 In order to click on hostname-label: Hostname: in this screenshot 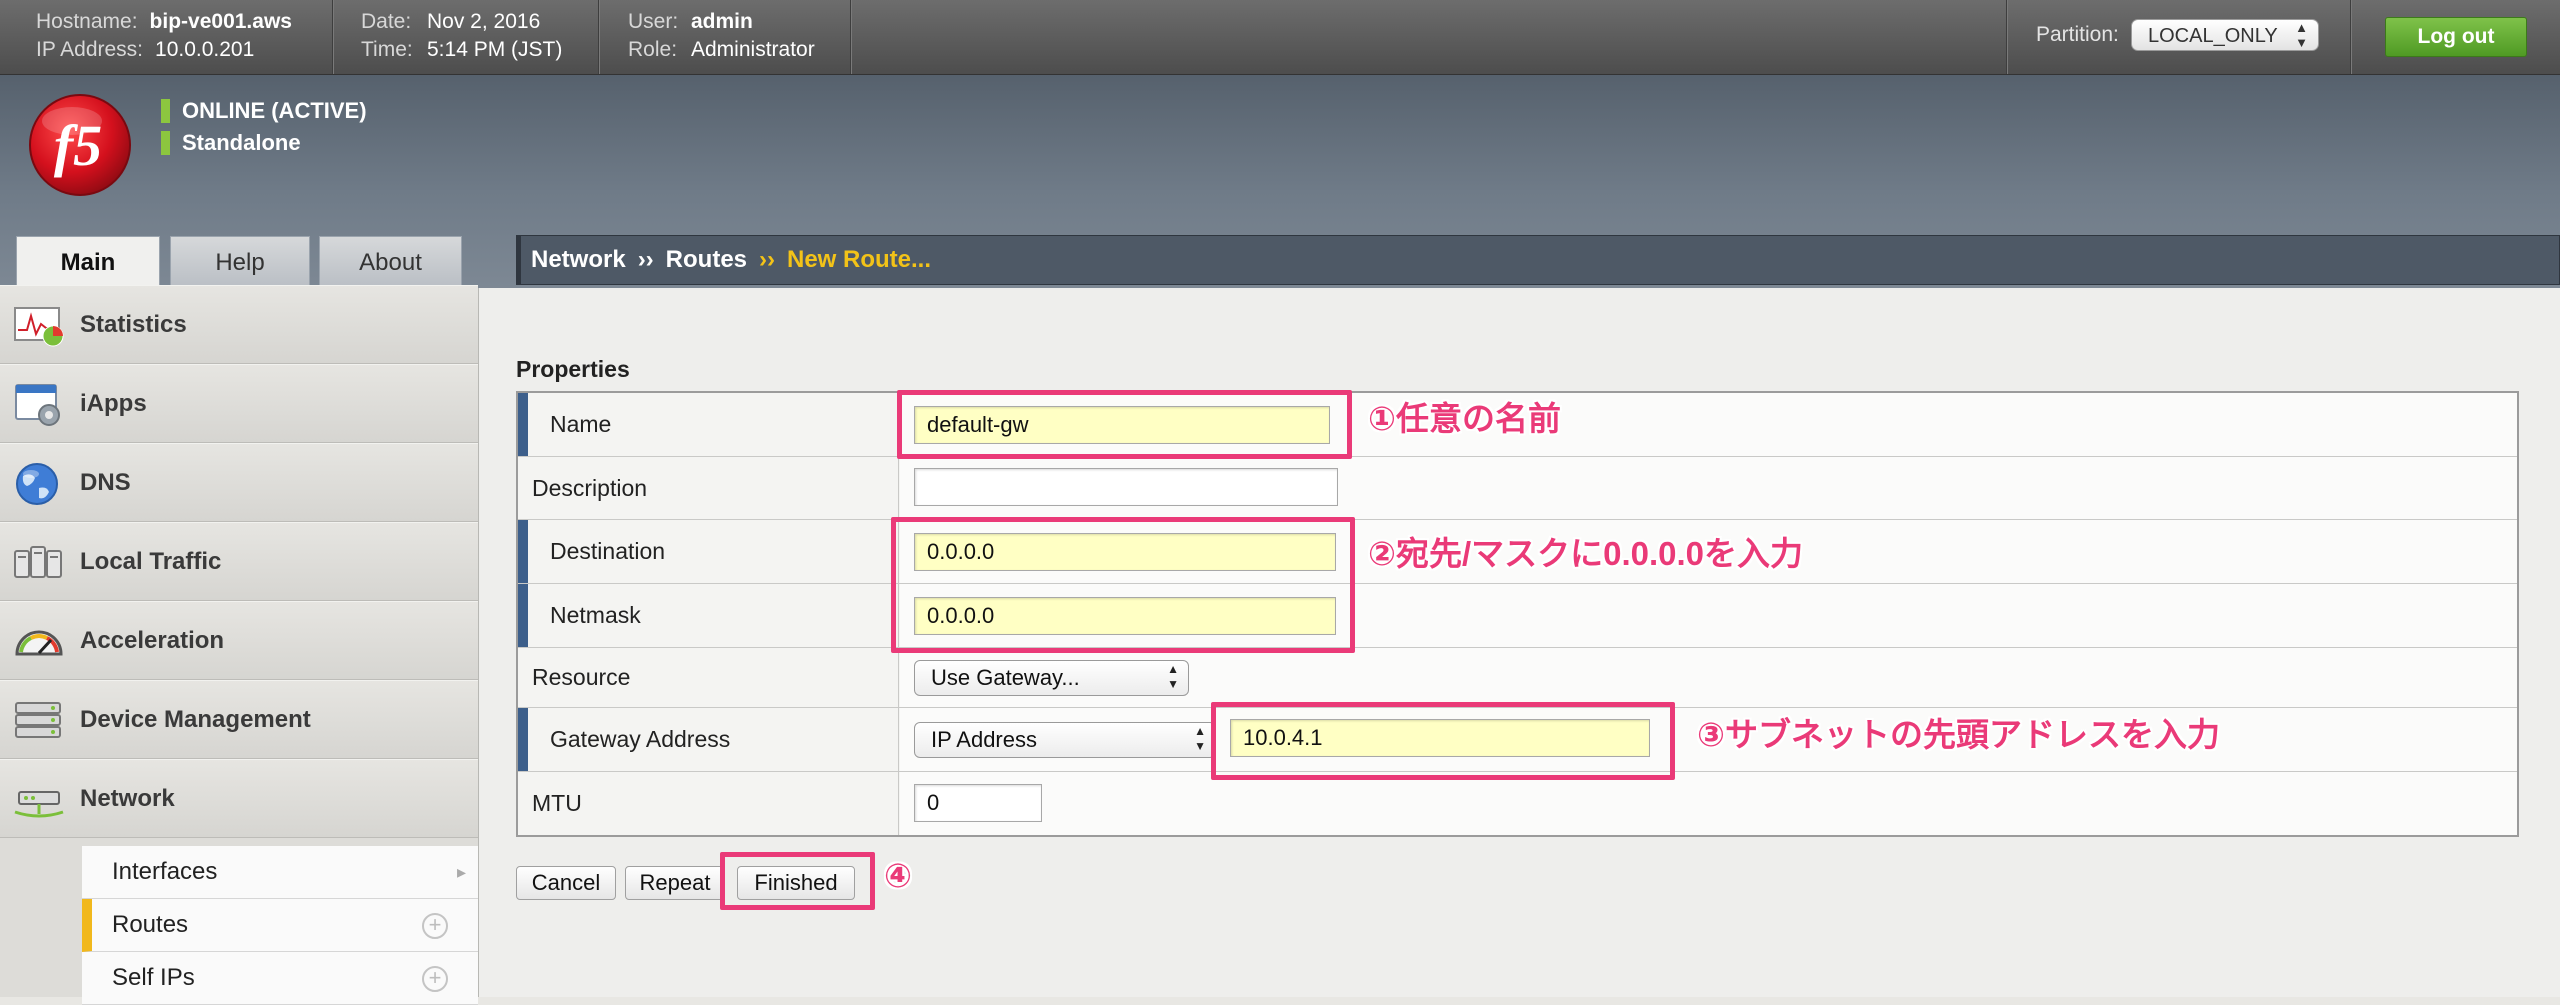, I will do `click(87, 21)`.